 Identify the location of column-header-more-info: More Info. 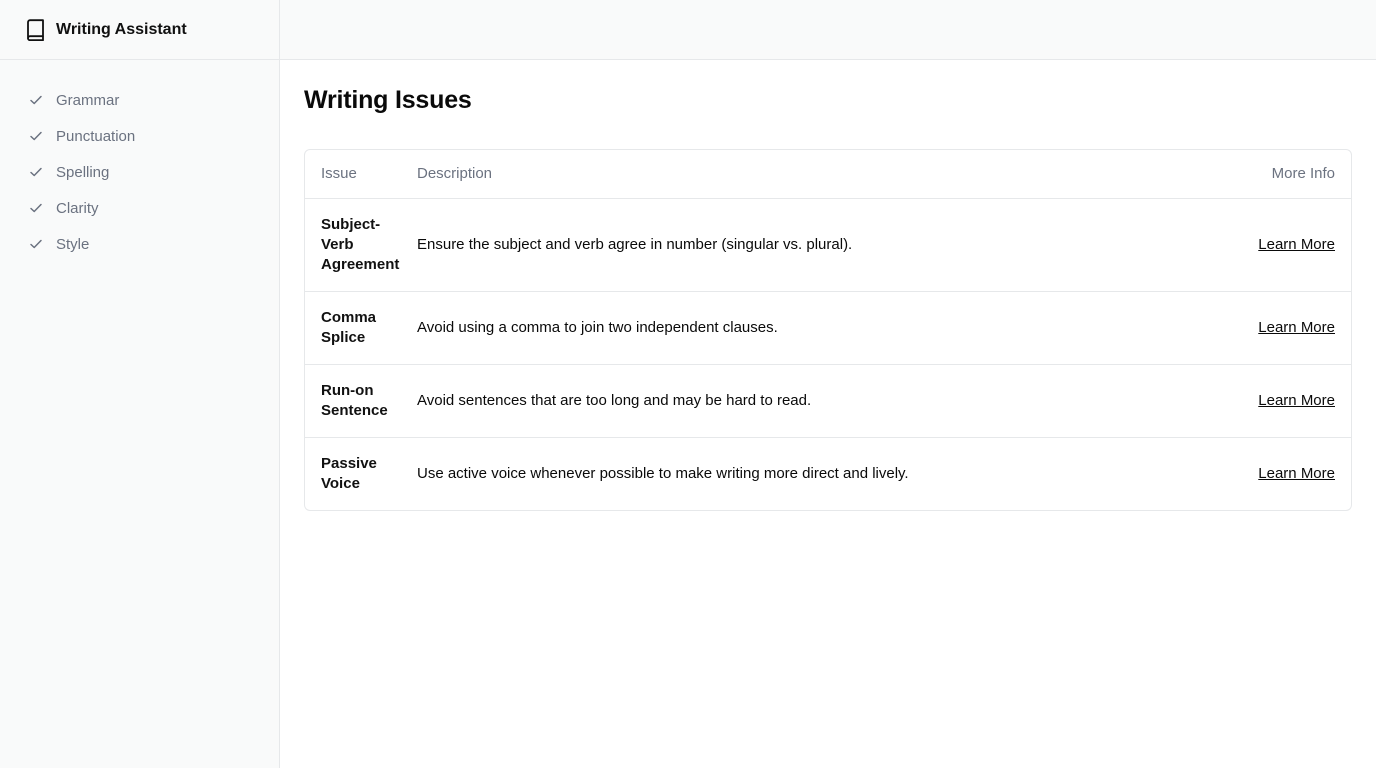
(1275, 174).